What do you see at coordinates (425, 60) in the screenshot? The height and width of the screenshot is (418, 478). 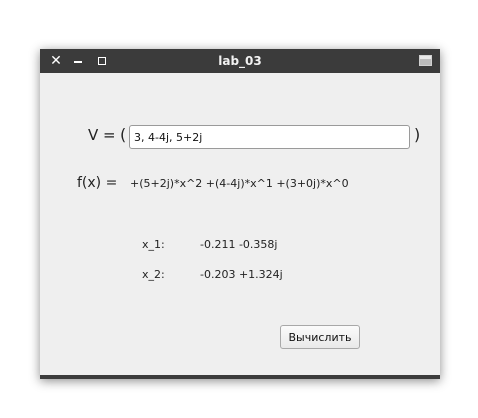 I see `window-menu-icon` at bounding box center [425, 60].